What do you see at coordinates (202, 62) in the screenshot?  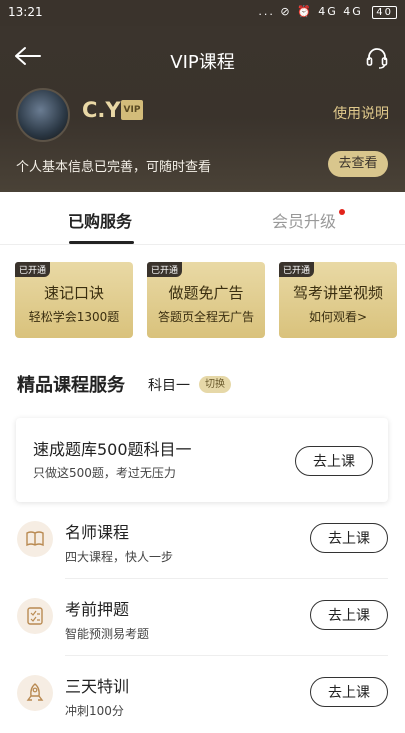 I see `page-title: VIP课程` at bounding box center [202, 62].